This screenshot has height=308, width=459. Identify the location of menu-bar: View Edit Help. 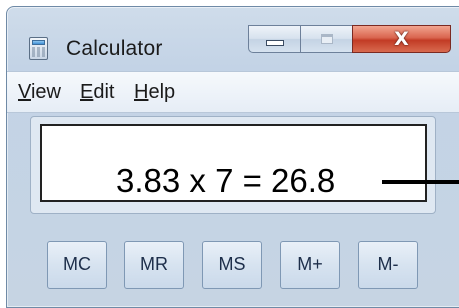
(233, 92).